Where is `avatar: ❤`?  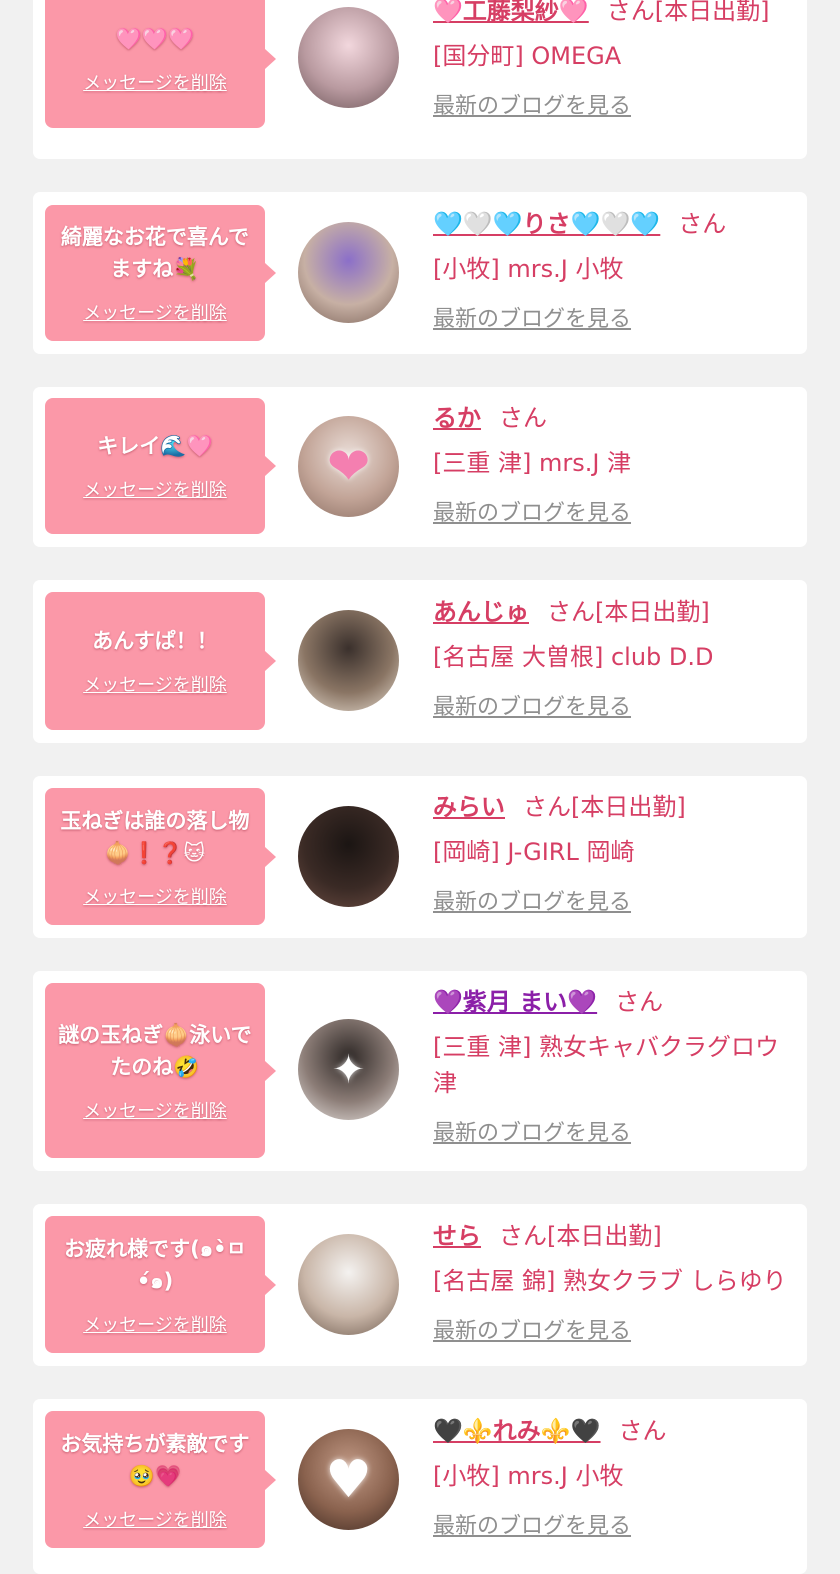
avatar: ❤ is located at coordinates (348, 466).